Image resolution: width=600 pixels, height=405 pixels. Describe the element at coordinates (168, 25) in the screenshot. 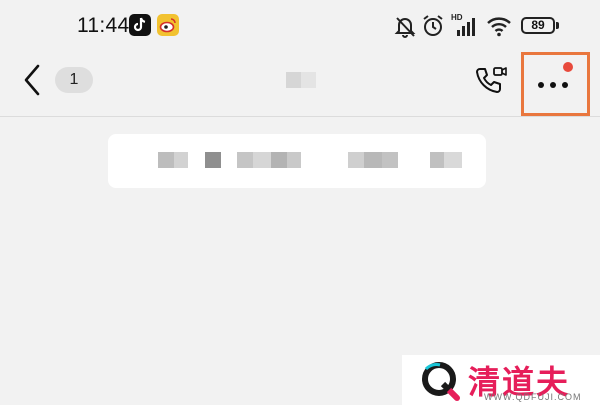

I see `weibo-icon` at that location.